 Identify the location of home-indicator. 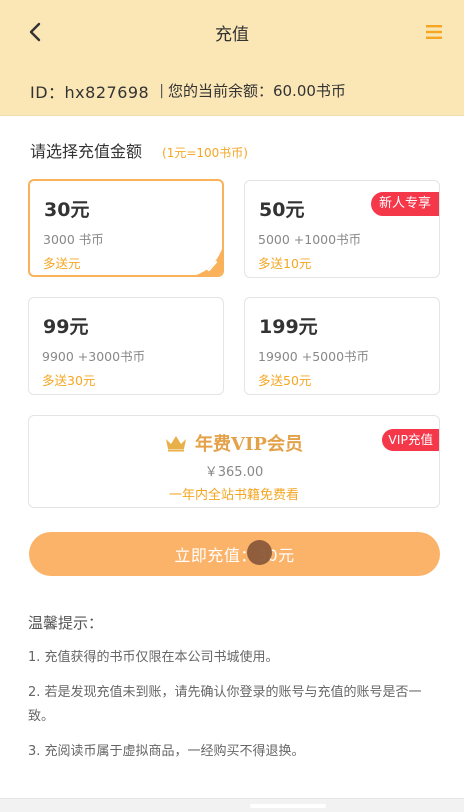
(288, 806).